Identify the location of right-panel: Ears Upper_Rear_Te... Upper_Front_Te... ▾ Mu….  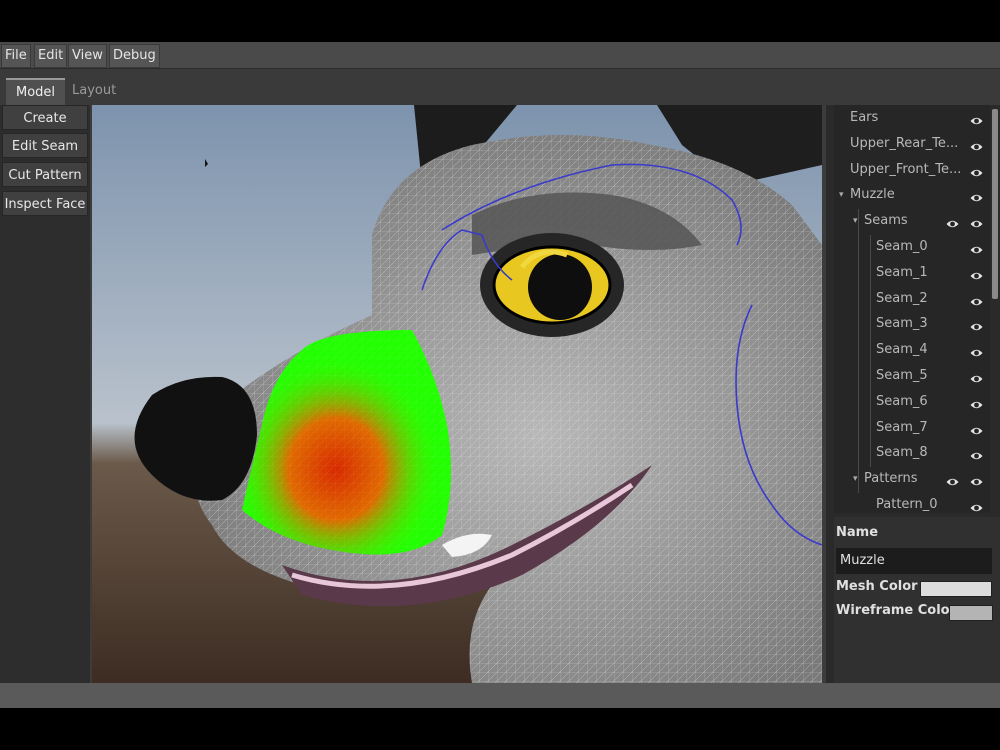
(913, 394).